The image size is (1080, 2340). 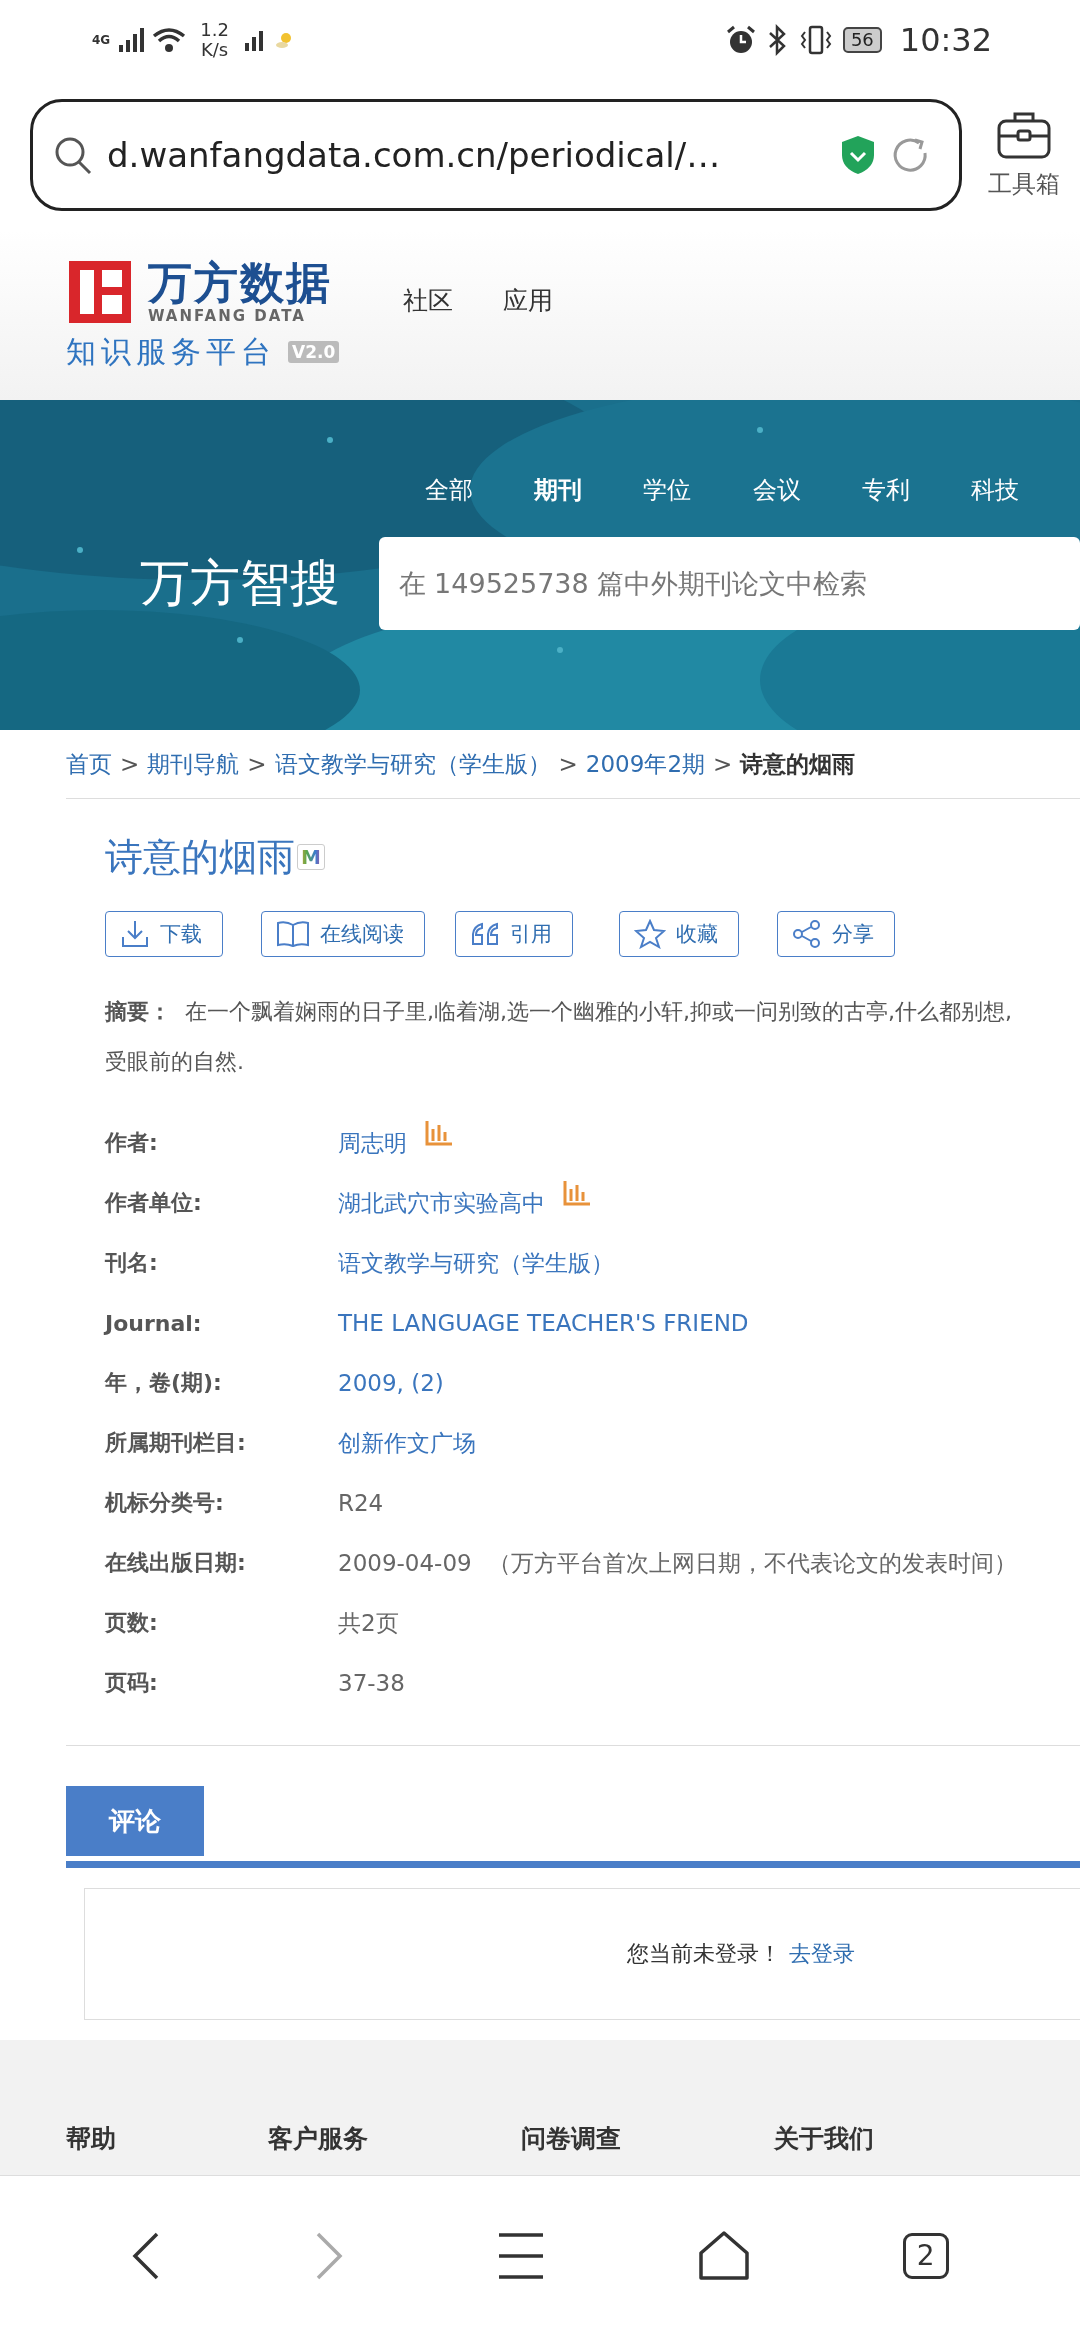 What do you see at coordinates (165, 1503) in the screenshot?
I see `field-label: 机标分类号:` at bounding box center [165, 1503].